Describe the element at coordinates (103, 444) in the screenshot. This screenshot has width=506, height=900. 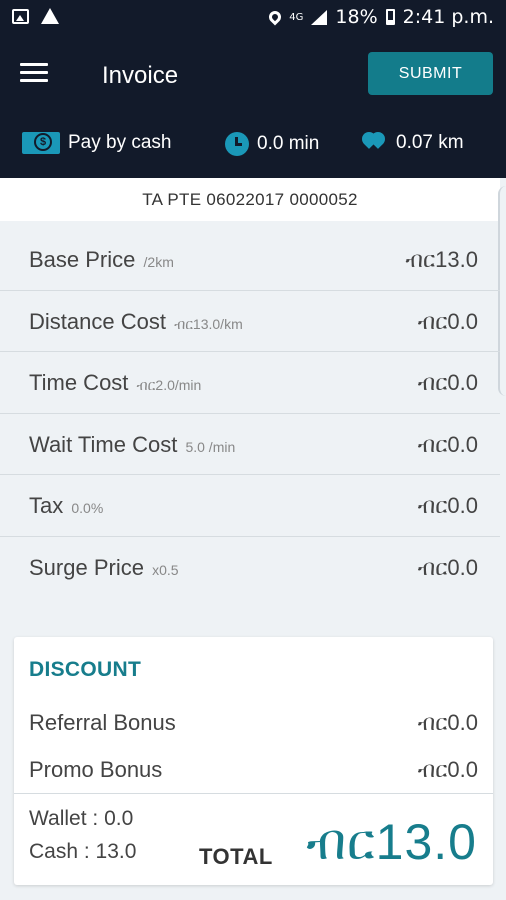
I see `cost-label: Wait Time Cost` at that location.